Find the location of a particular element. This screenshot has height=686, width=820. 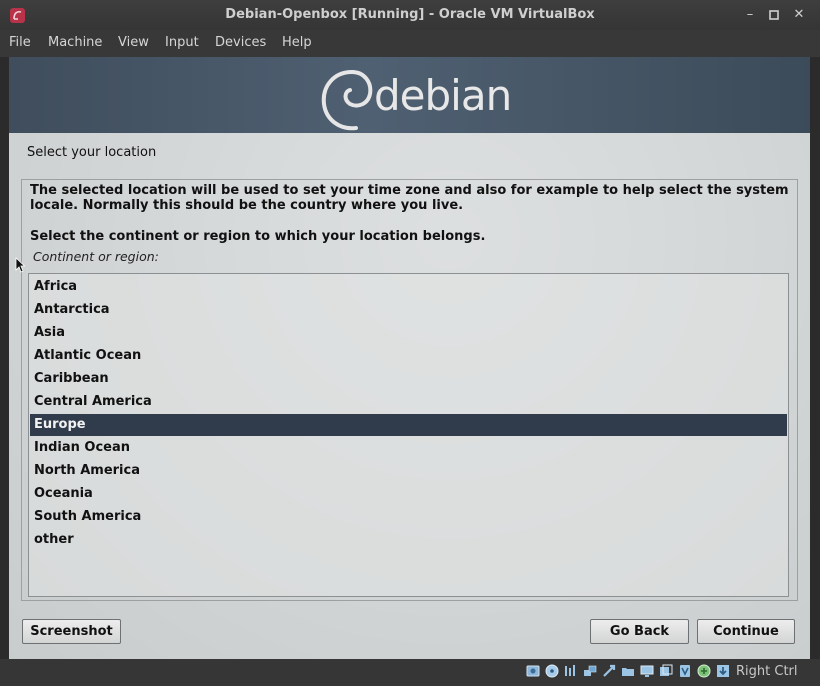

screenshot-button: Screenshot is located at coordinates (71, 631).